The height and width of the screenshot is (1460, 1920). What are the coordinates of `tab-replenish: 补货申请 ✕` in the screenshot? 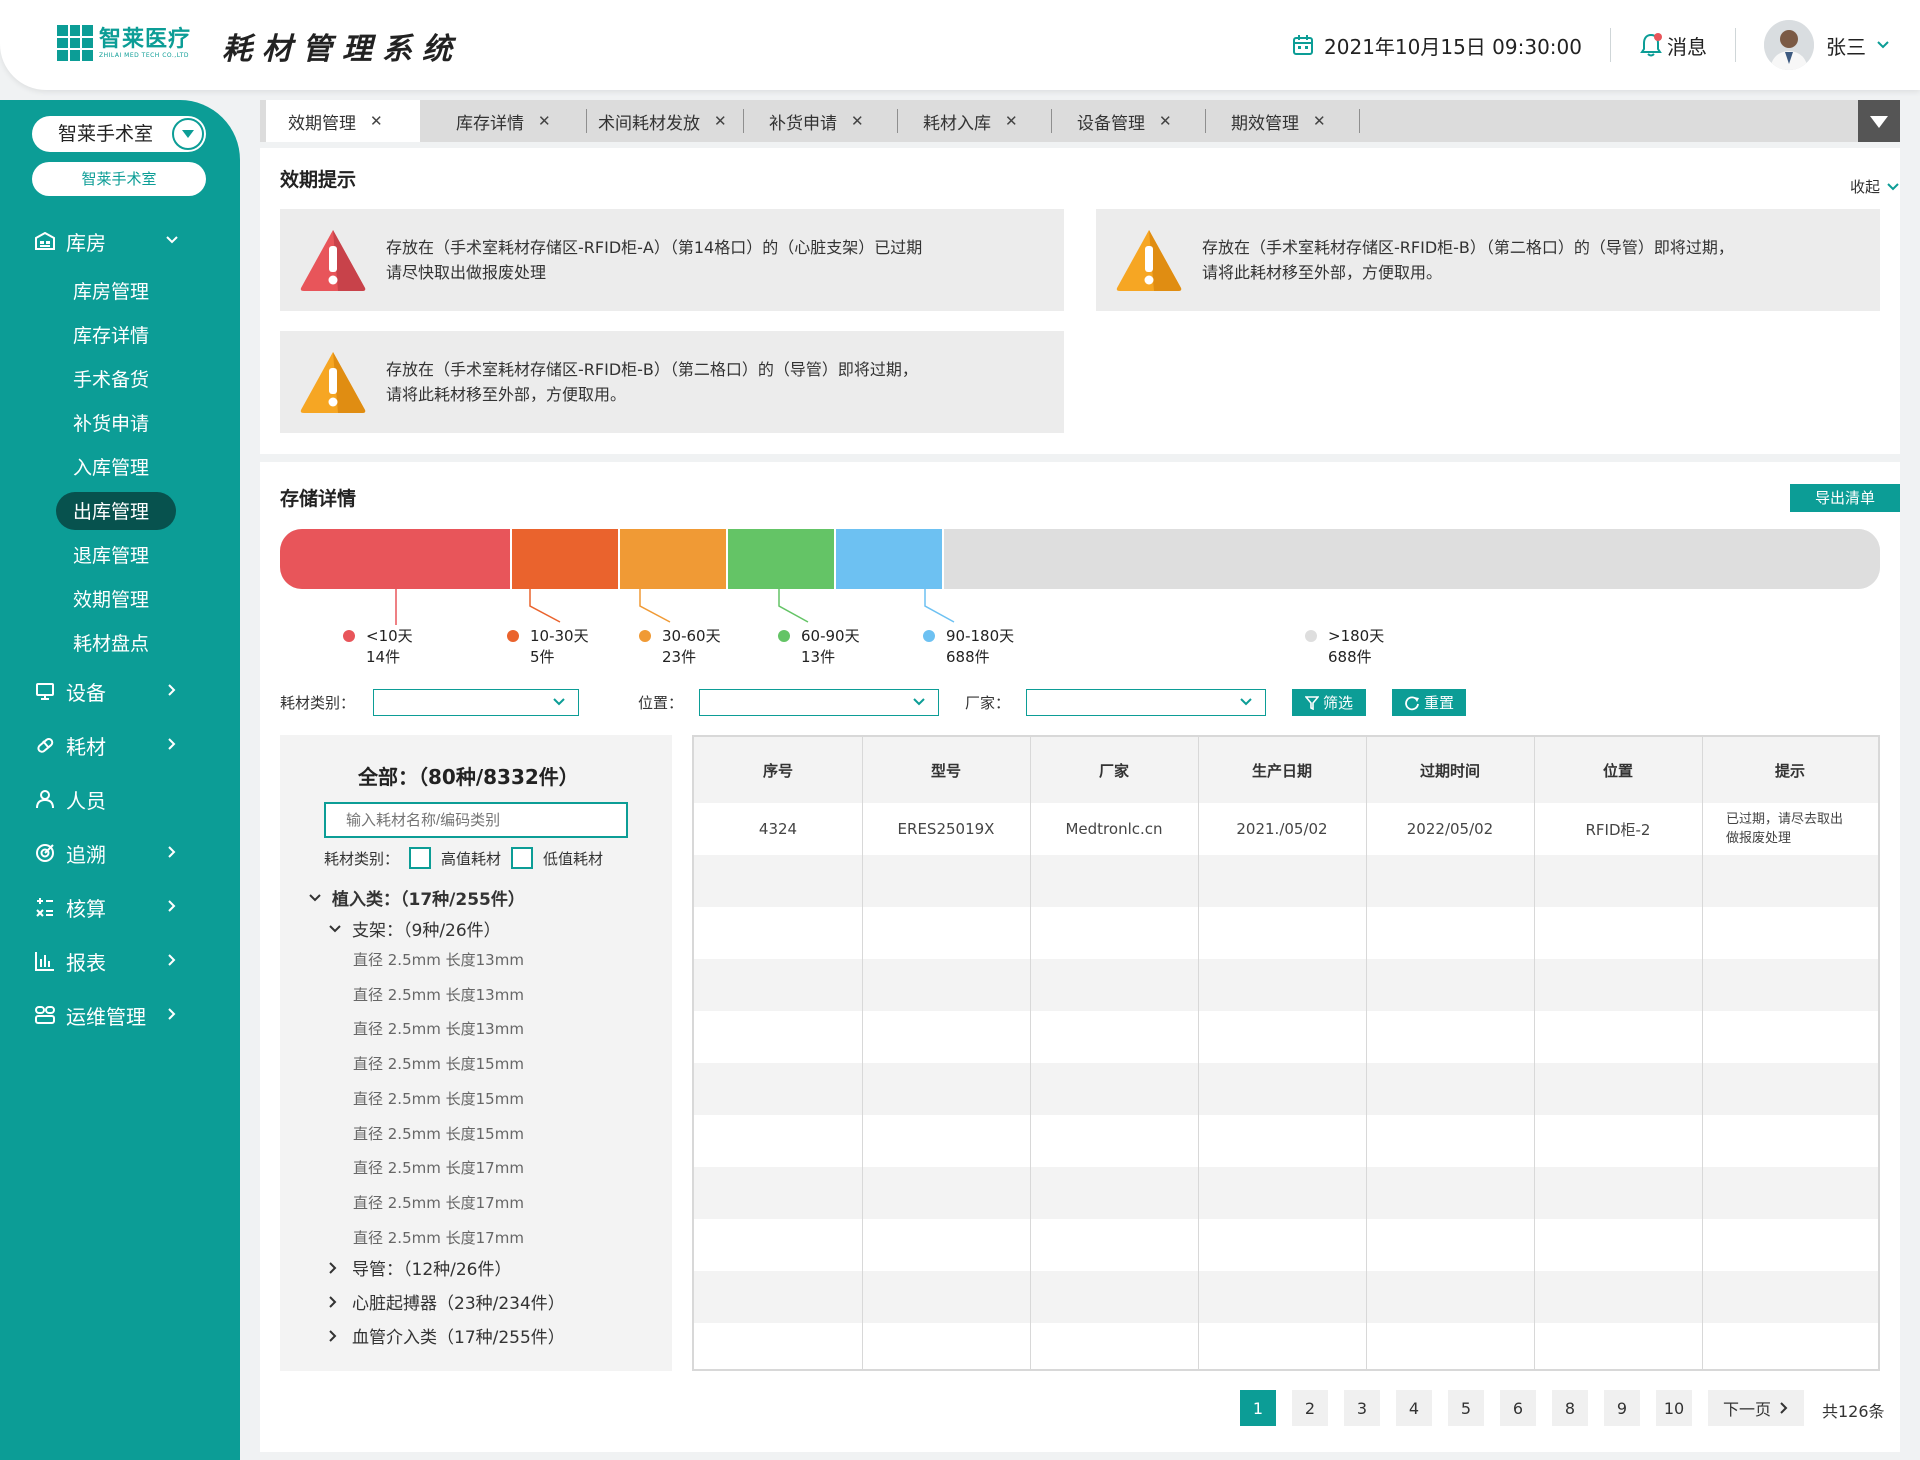 It's located at (816, 121).